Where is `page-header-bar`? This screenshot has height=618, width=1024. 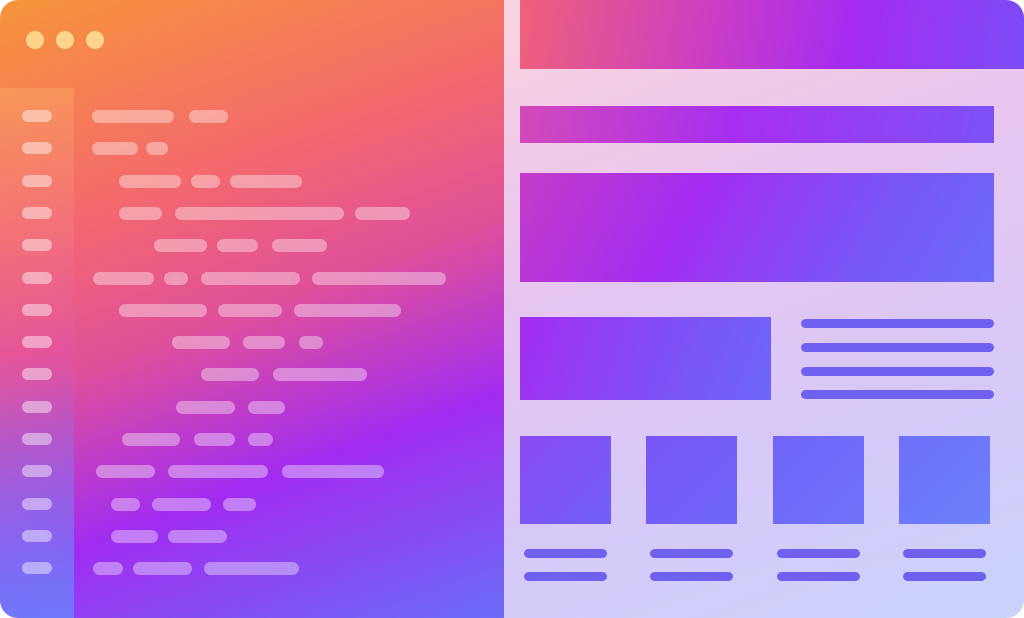
page-header-bar is located at coordinates (772, 34).